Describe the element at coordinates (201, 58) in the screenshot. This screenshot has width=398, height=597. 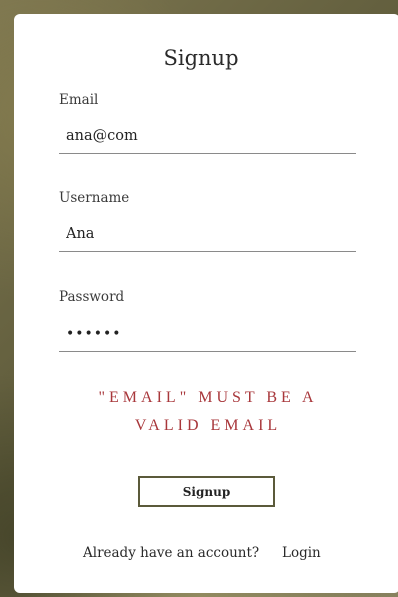
I see `page-title: Signup` at that location.